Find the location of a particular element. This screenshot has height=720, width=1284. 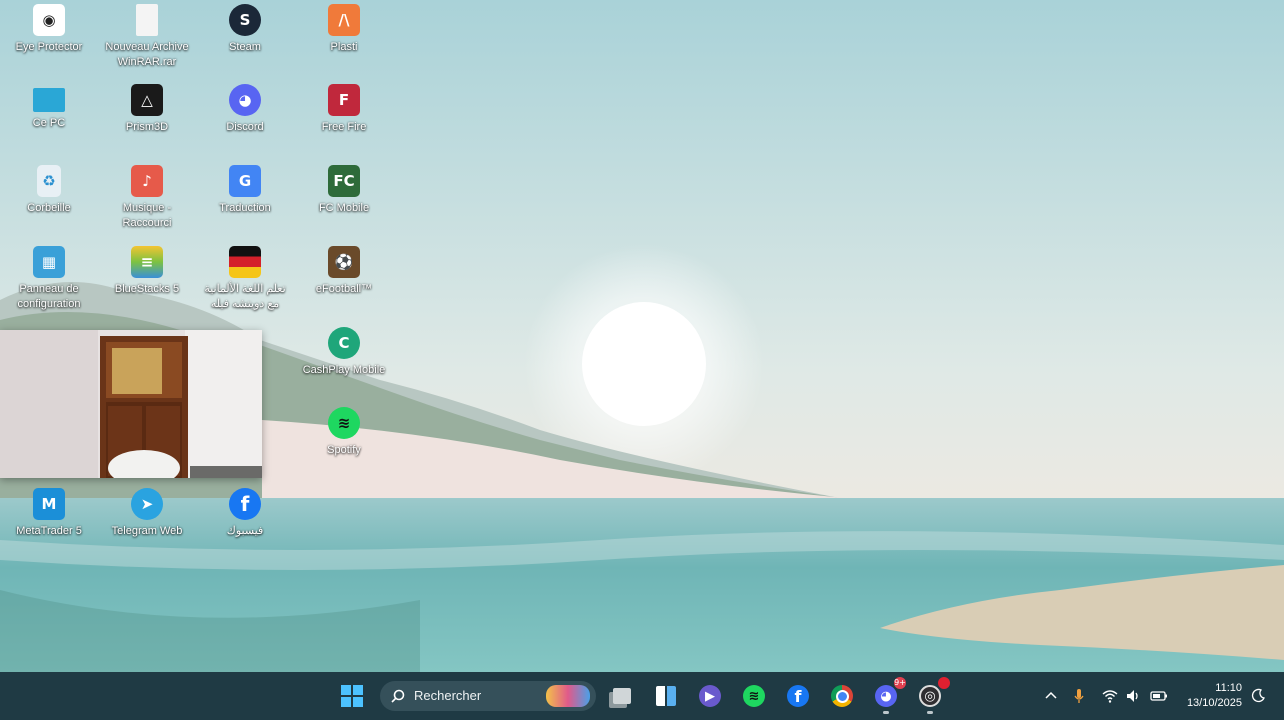

metatrader-icon: M is located at coordinates (49, 504).